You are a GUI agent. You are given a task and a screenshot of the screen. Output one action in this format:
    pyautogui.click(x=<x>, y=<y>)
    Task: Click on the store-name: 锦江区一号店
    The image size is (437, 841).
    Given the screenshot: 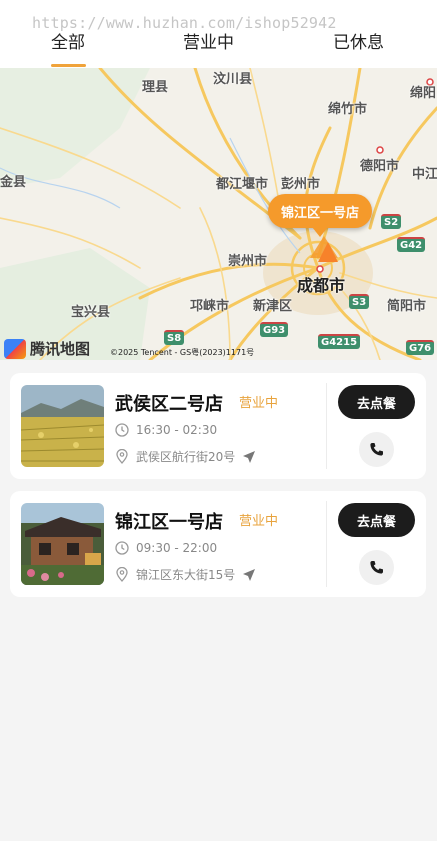 What is the action you would take?
    pyautogui.click(x=169, y=522)
    